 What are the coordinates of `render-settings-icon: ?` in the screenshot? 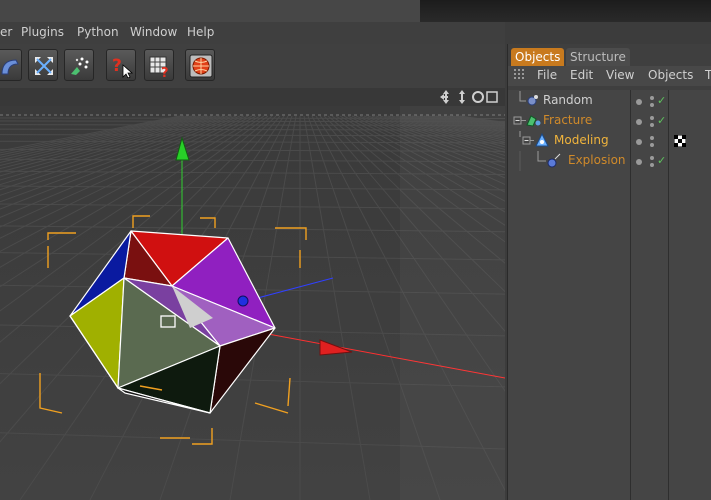 It's located at (159, 67).